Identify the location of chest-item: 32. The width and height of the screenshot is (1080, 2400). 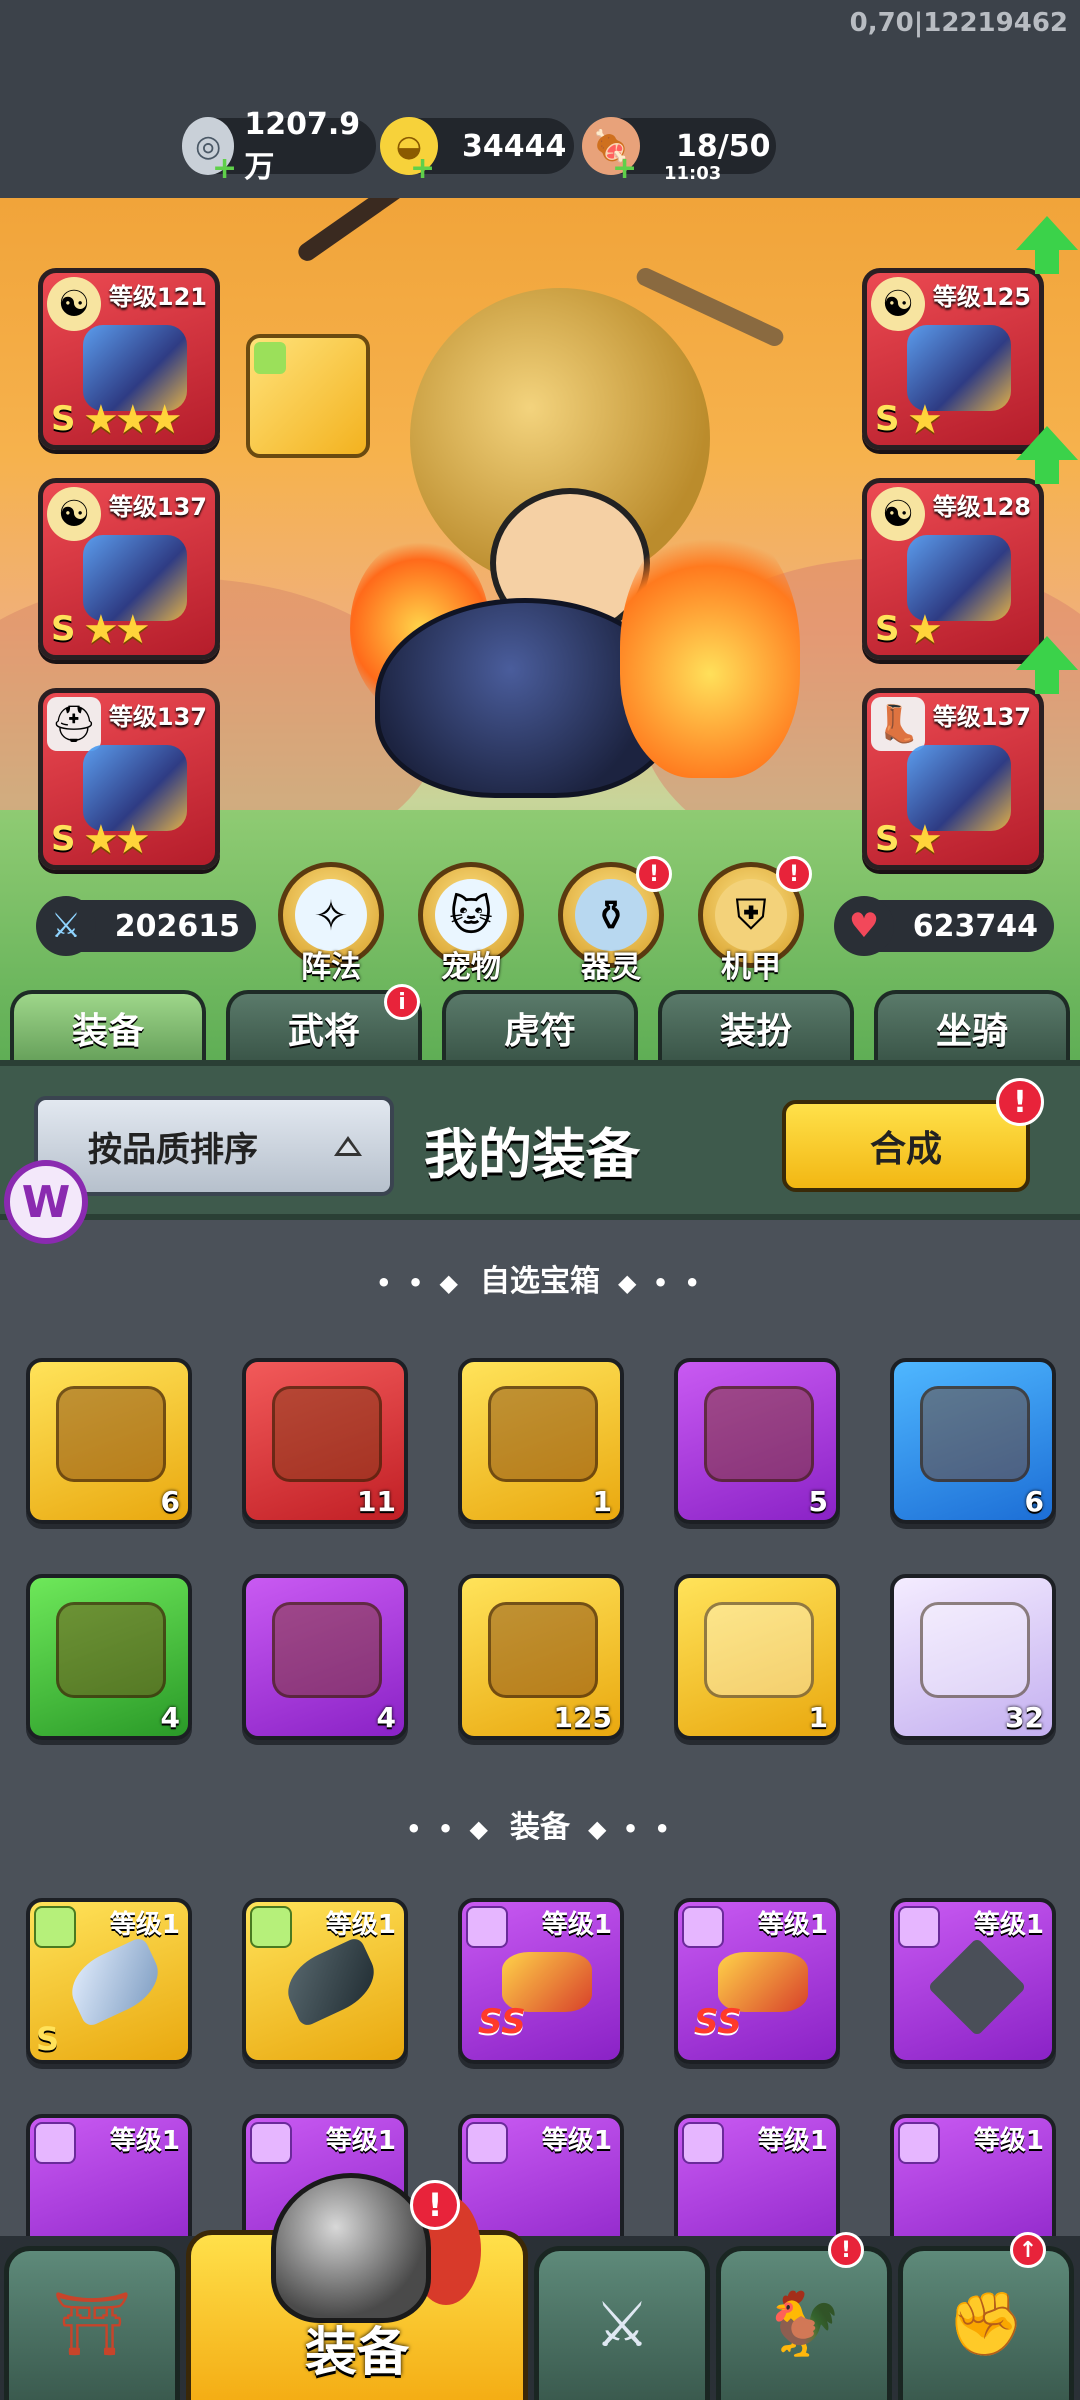
(973, 1657).